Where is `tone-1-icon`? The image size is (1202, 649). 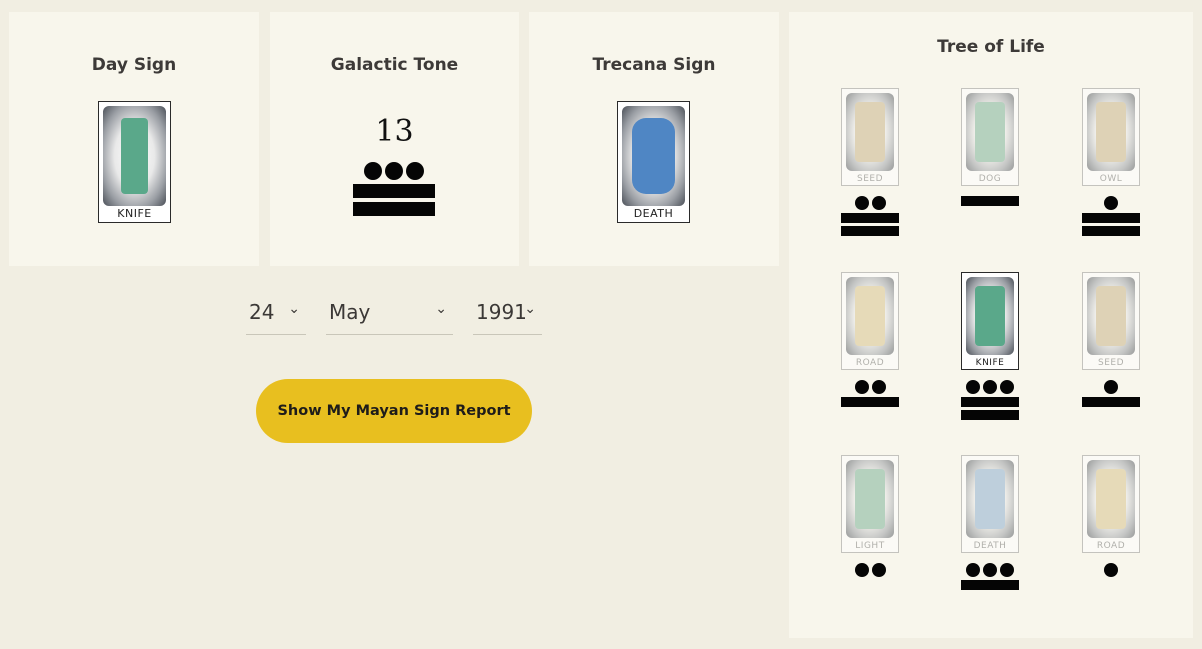 tone-1-icon is located at coordinates (1111, 570).